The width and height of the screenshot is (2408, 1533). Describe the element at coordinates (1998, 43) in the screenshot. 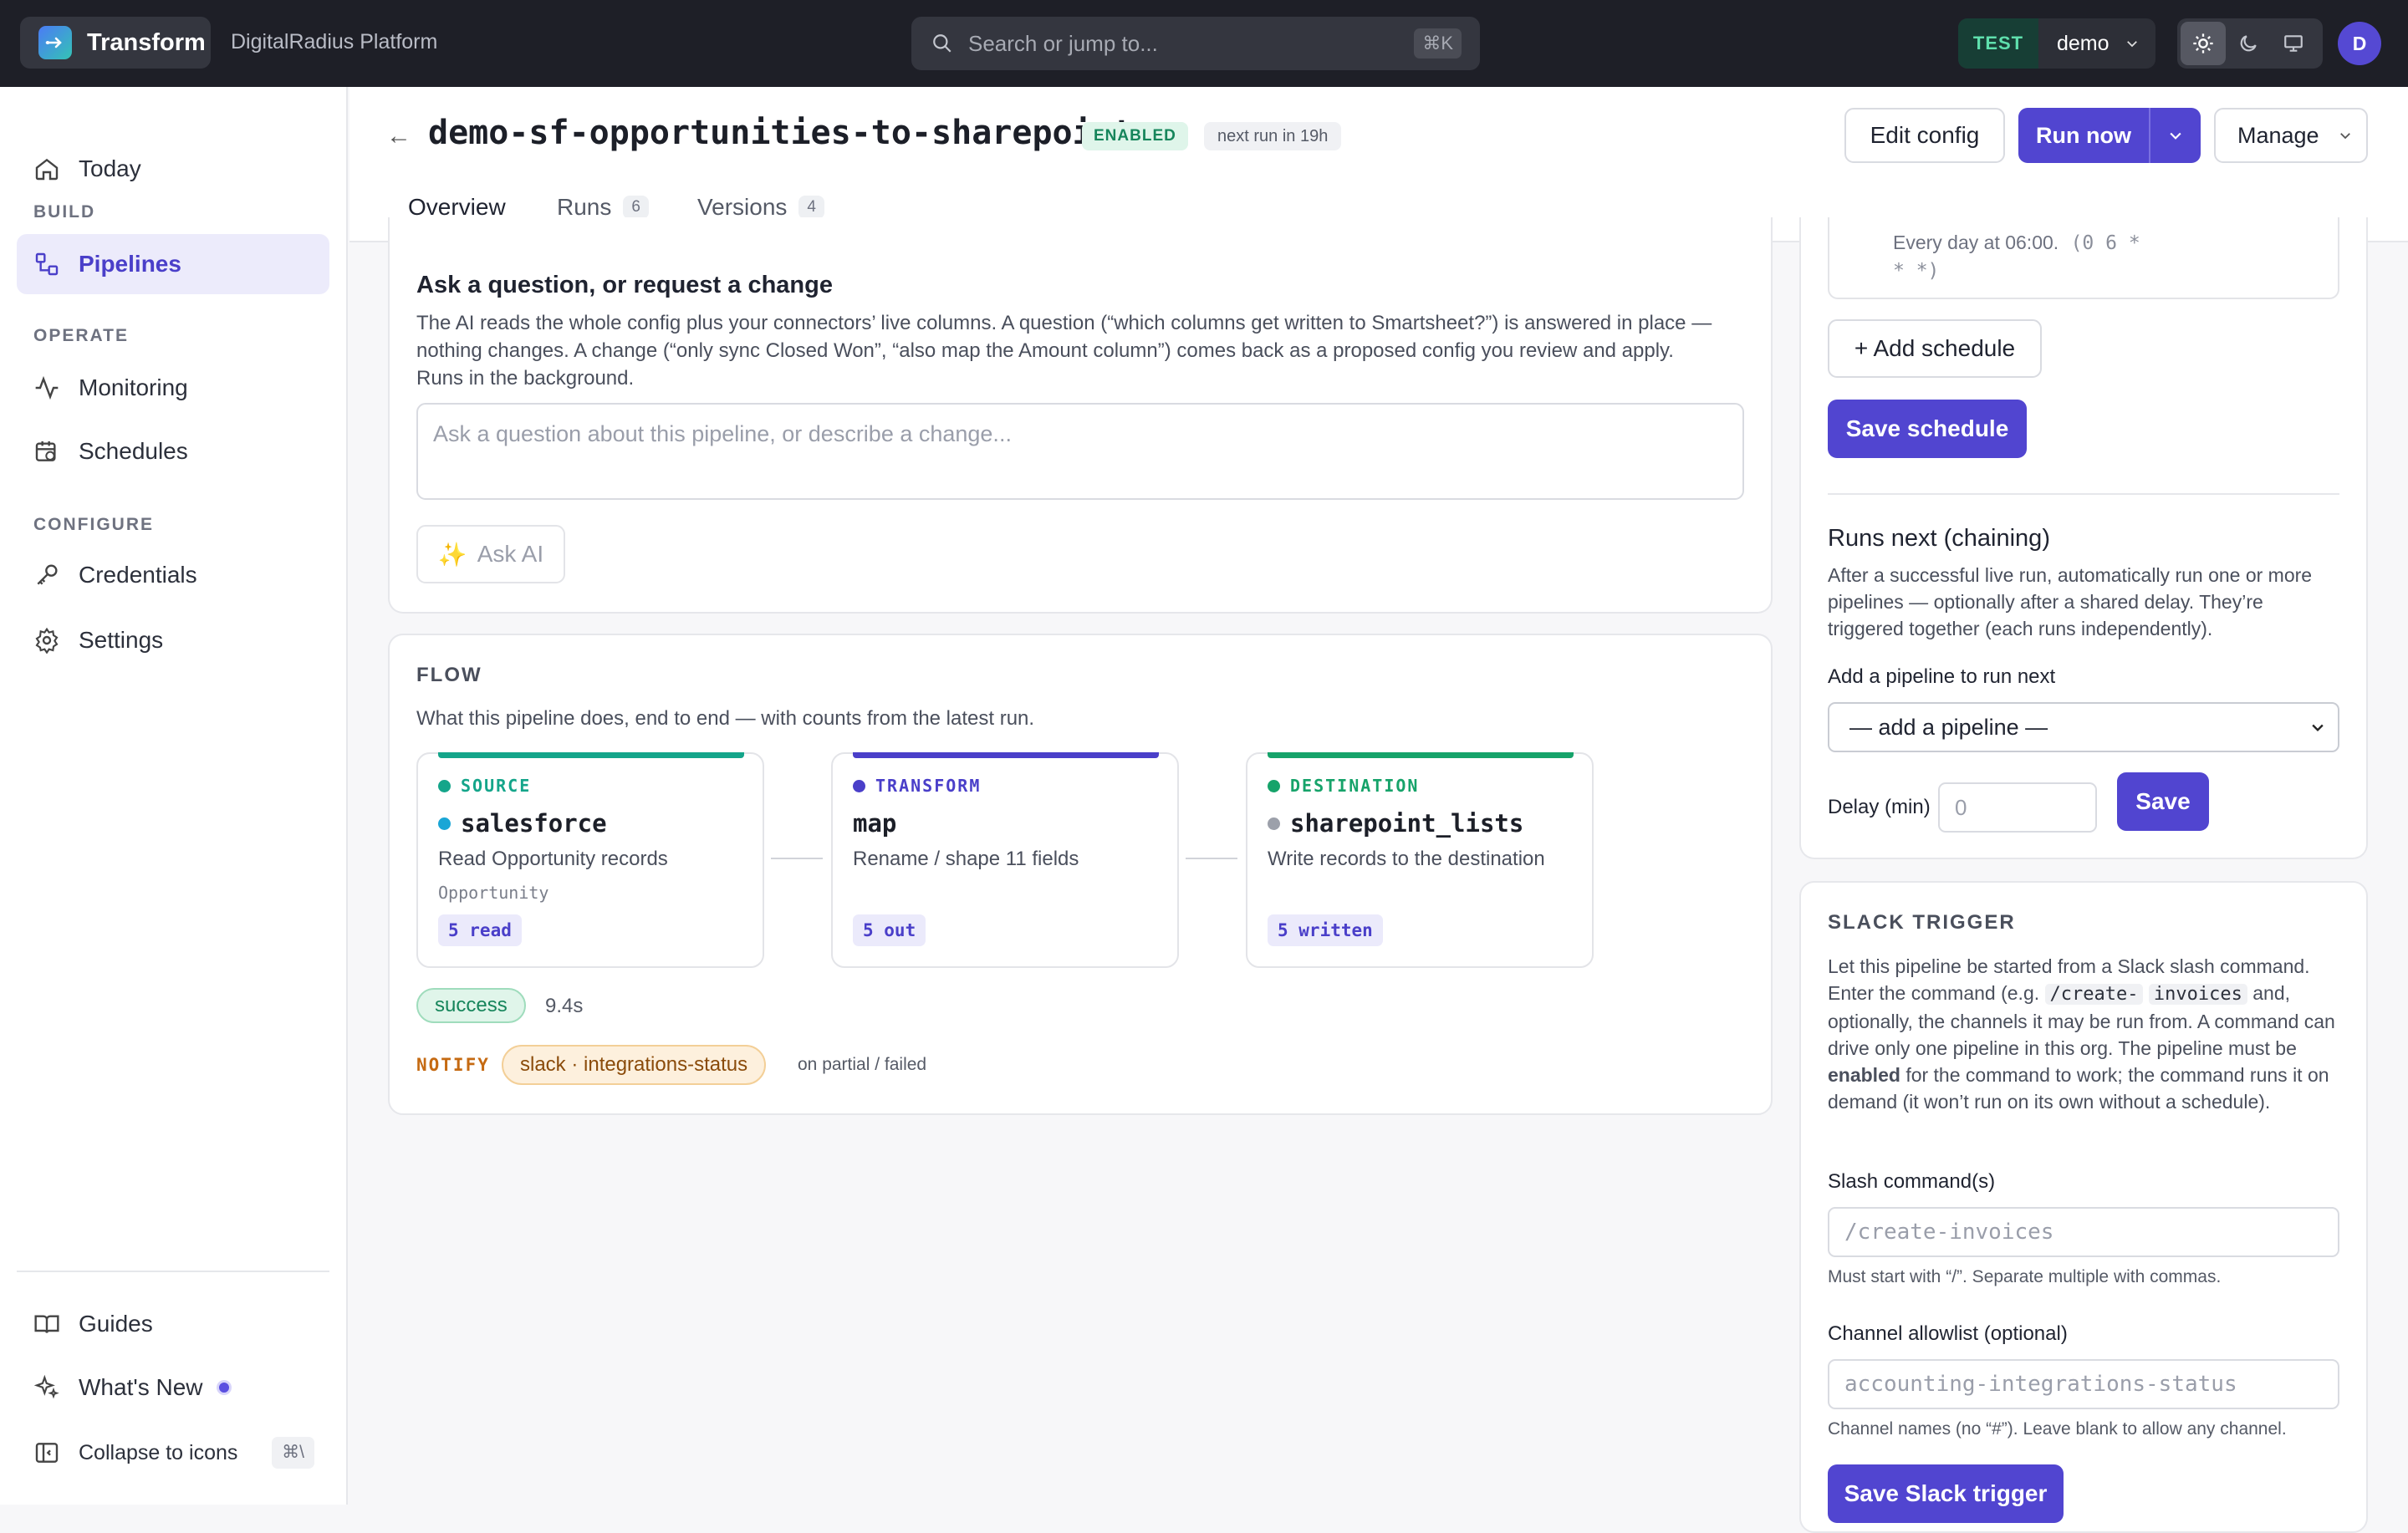

I see `env-badge: TEST` at that location.